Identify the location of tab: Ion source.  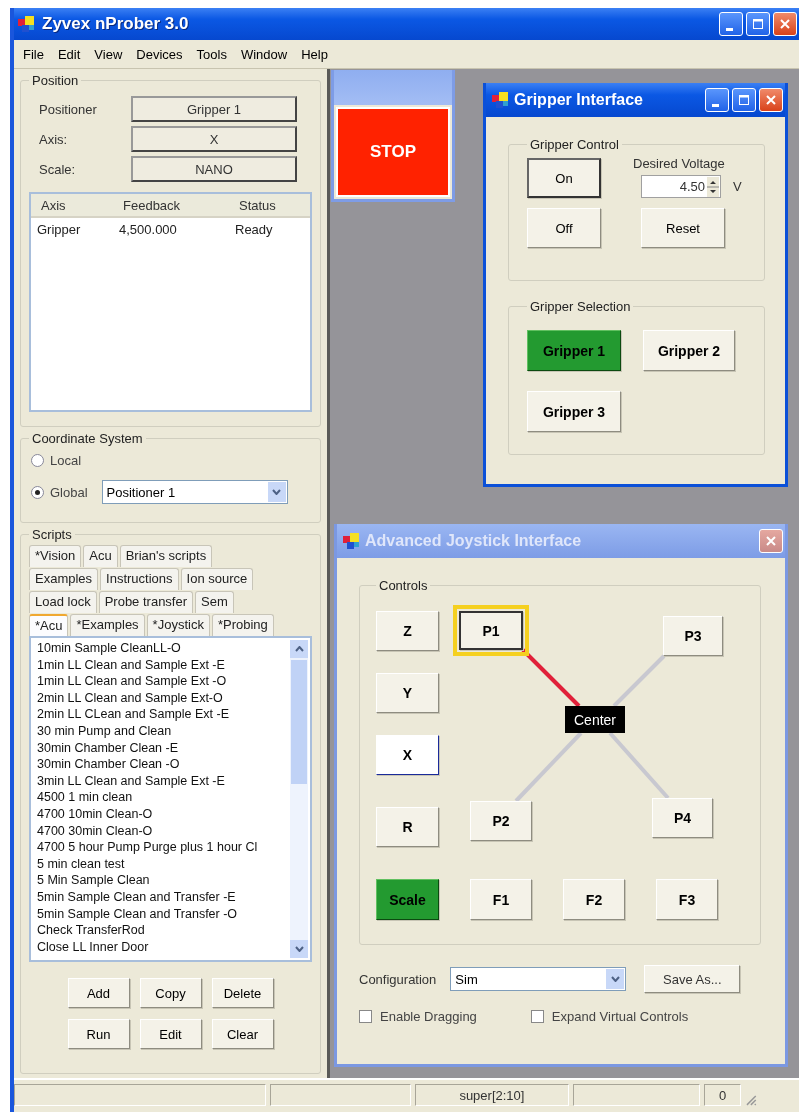
(217, 579).